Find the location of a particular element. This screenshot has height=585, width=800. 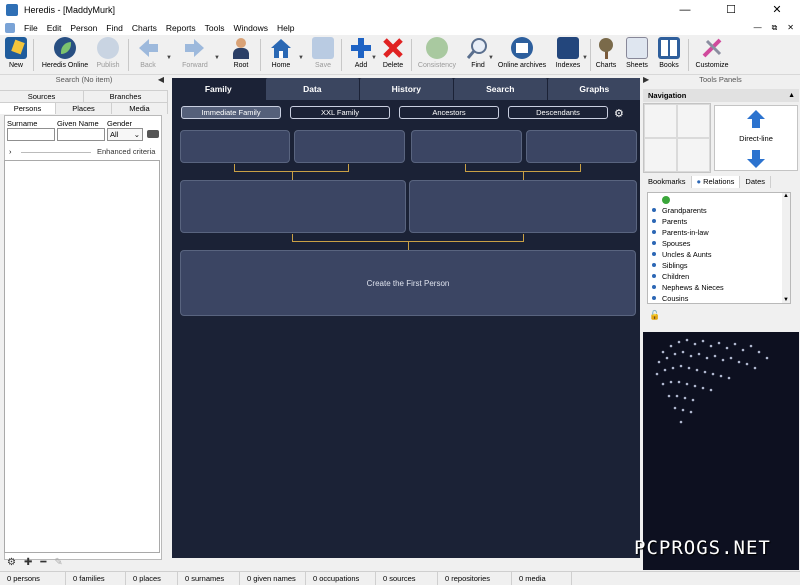

minimize-button: — is located at coordinates (685, 10).